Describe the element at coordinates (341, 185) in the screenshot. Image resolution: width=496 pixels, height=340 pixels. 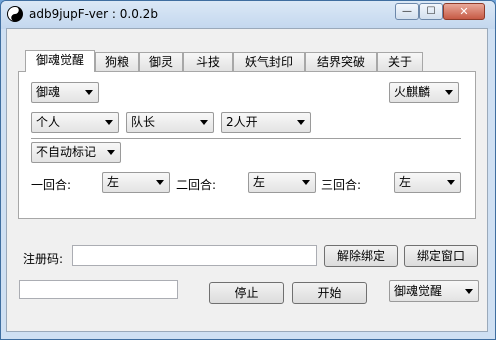
I see `round-3-label: 三回合:` at that location.